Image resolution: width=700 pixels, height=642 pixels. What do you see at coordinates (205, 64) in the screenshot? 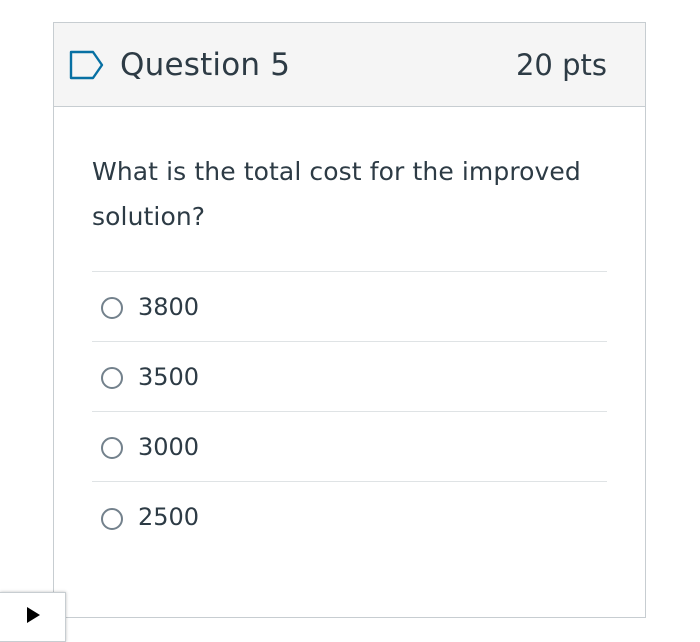
I see `question-title: Question 5` at bounding box center [205, 64].